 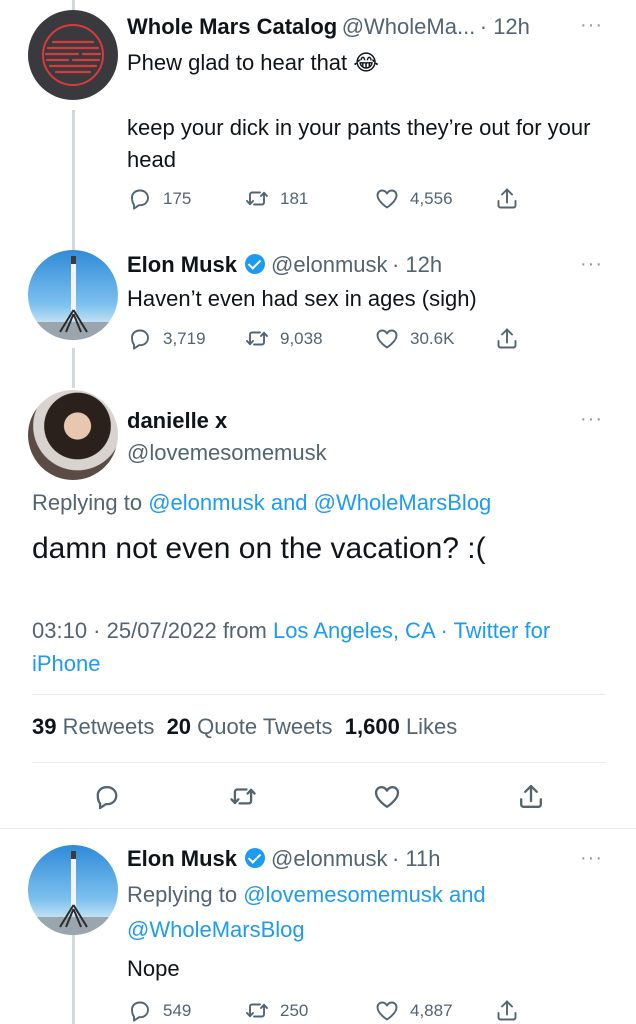 I want to click on retweet-button: 250, so click(x=309, y=1011).